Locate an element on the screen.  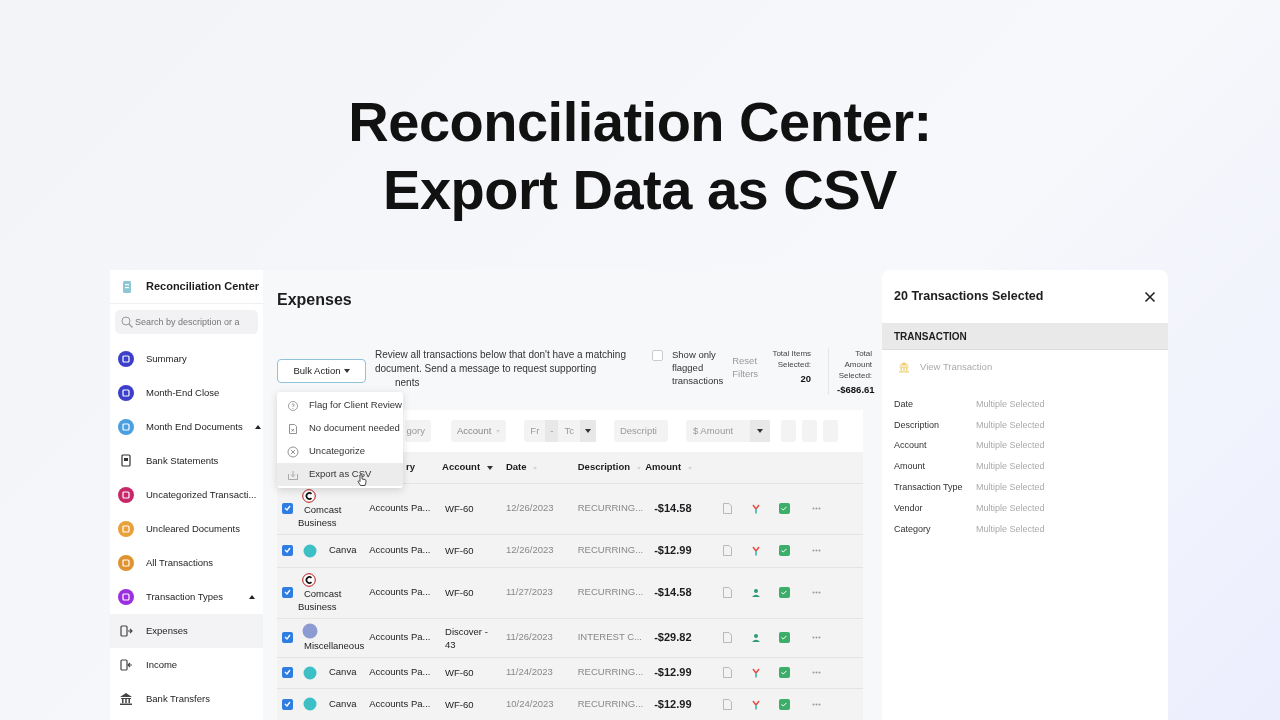
column-header: ry is located at coordinates (411, 467).